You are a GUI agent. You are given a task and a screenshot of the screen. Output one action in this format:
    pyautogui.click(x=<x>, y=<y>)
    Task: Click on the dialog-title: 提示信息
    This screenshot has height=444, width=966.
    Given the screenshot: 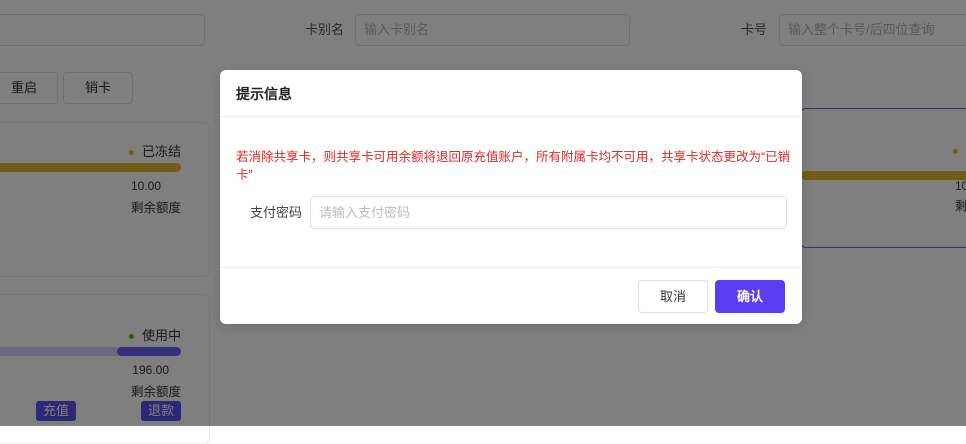 What is the action you would take?
    pyautogui.click(x=264, y=94)
    